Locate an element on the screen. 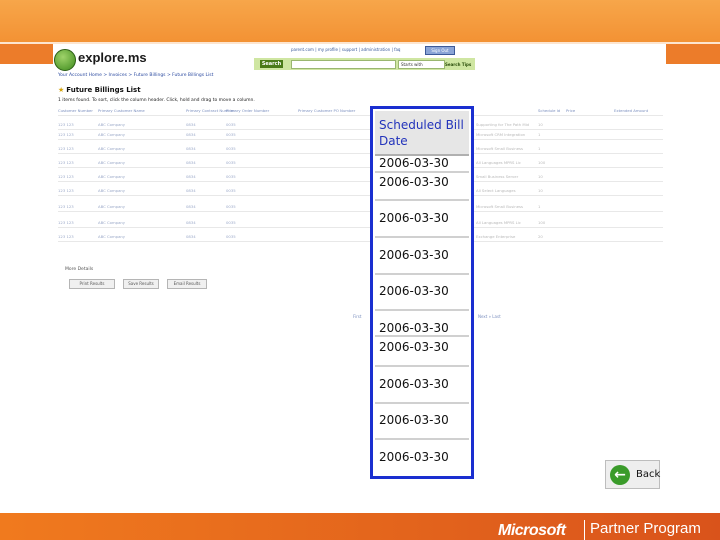 The height and width of the screenshot is (540, 720). search-input is located at coordinates (343, 64).